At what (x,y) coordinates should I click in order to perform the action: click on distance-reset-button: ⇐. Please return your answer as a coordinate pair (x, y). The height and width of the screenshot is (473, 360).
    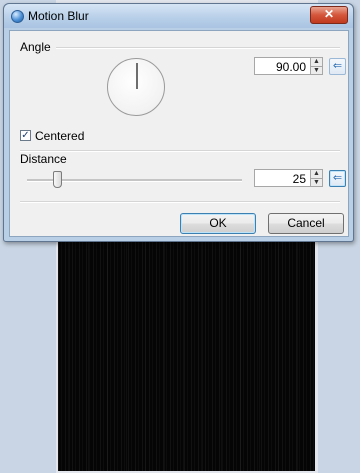
    Looking at the image, I should click on (337, 178).